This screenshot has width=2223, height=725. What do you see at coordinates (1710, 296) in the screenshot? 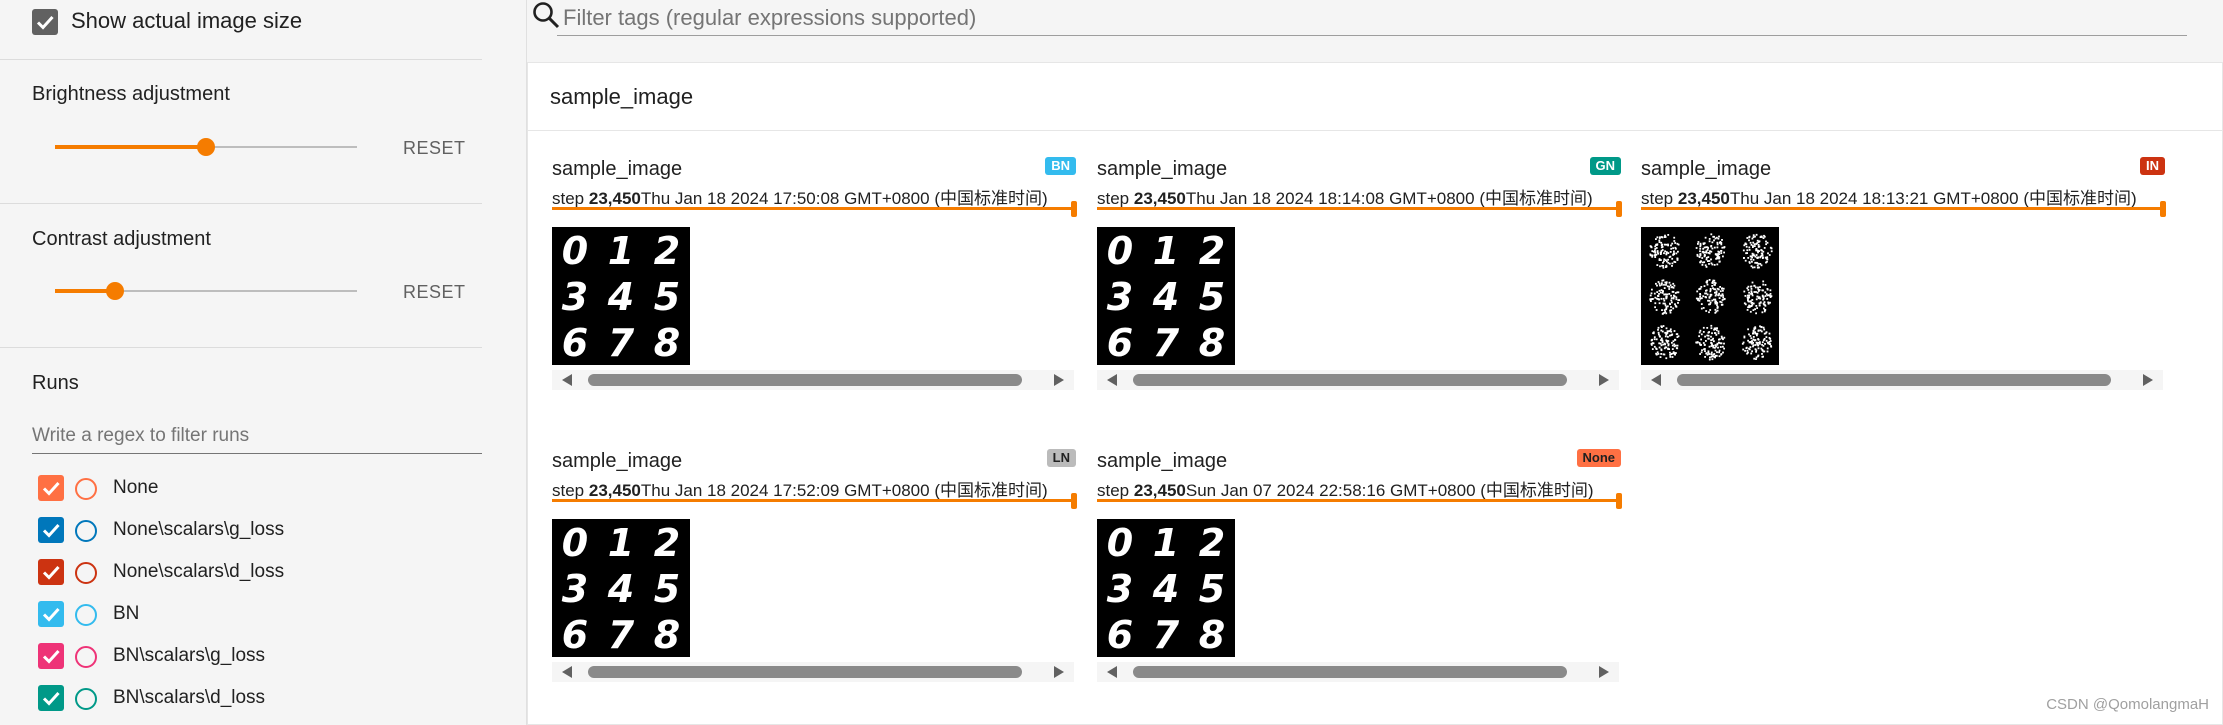
I see `sample-image` at bounding box center [1710, 296].